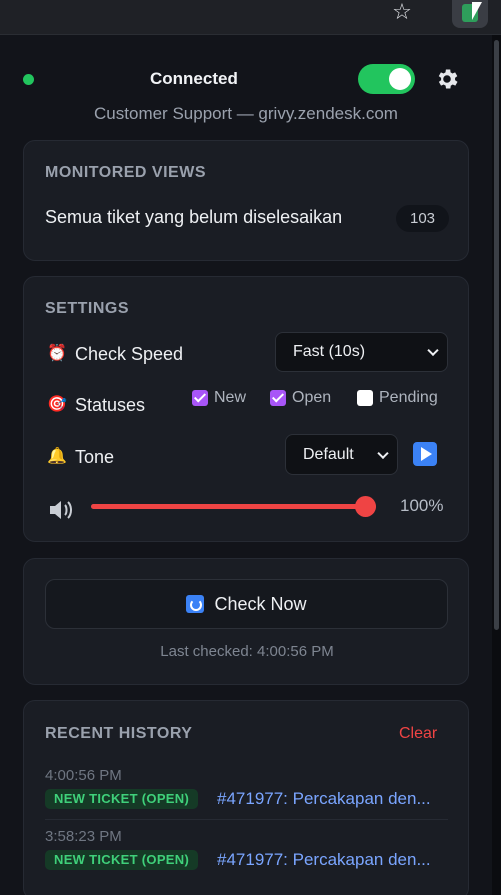 This screenshot has width=501, height=895. I want to click on settings-title: SETTINGS, so click(87, 308).